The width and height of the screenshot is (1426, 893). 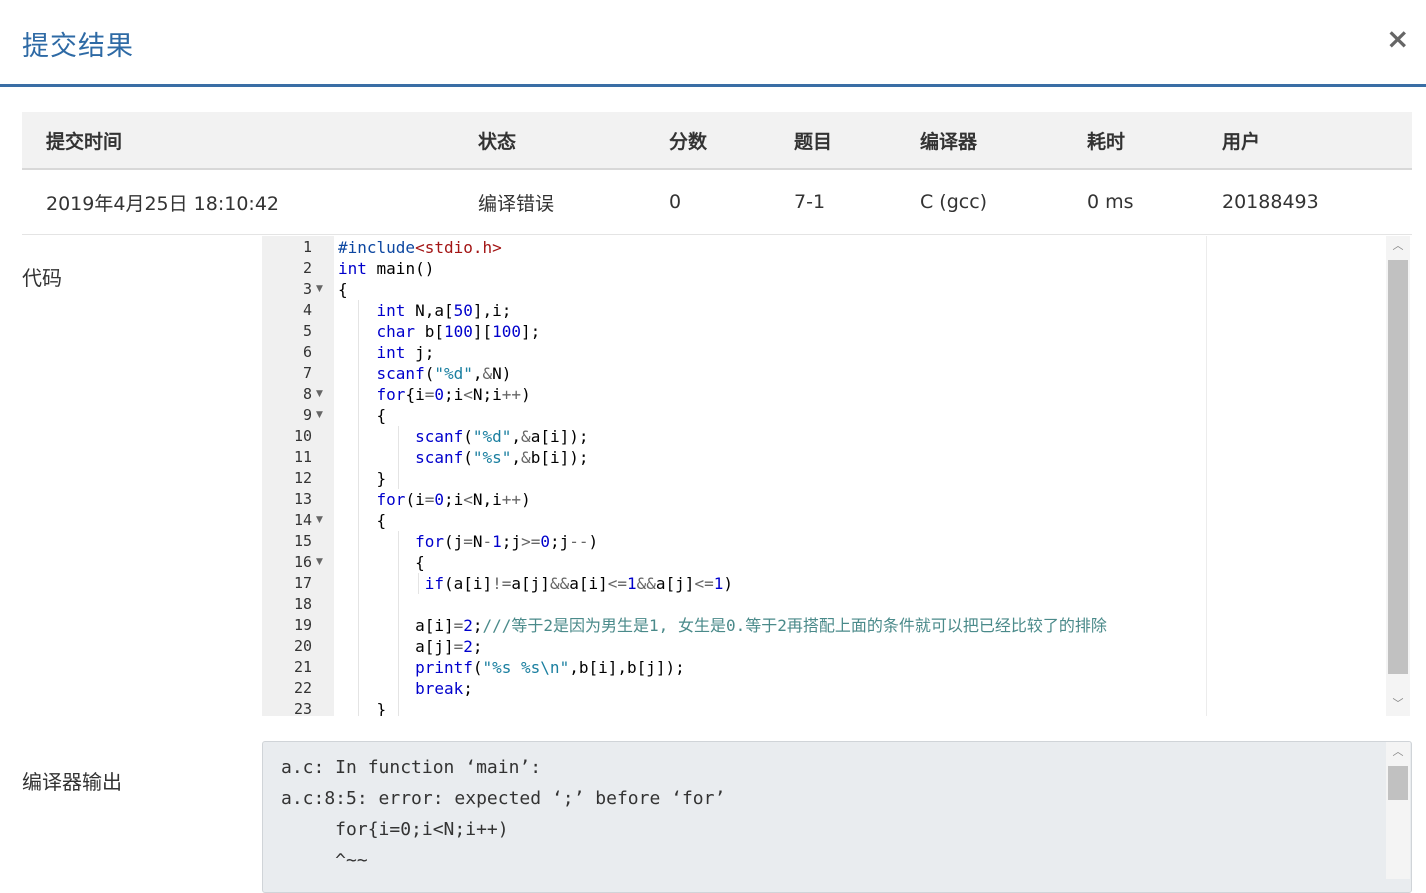 What do you see at coordinates (502, 457) in the screenshot?
I see `code-line: scanf("%s",&b[i]);` at bounding box center [502, 457].